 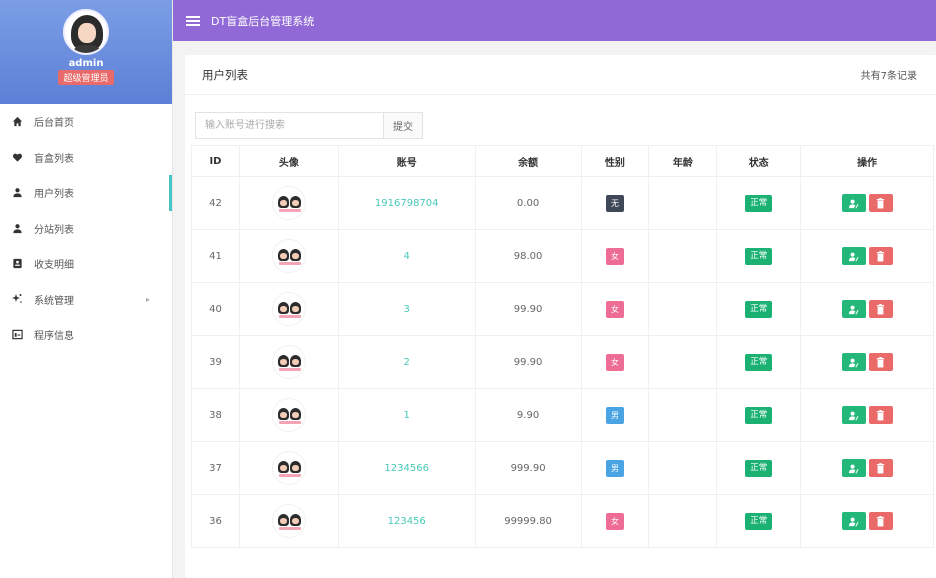 I want to click on user-account-link: 2, so click(x=406, y=362).